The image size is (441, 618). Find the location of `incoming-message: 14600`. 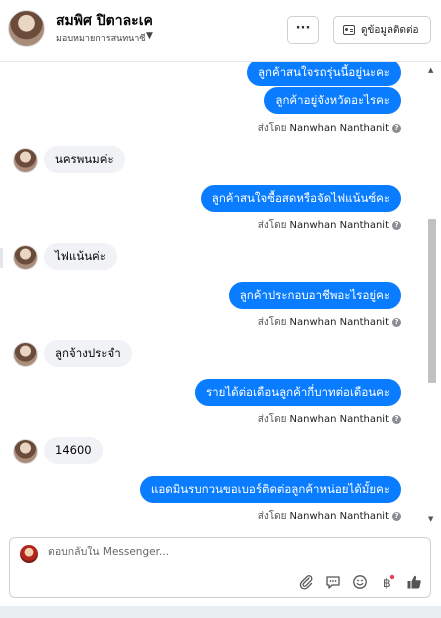

incoming-message: 14600 is located at coordinates (73, 450).